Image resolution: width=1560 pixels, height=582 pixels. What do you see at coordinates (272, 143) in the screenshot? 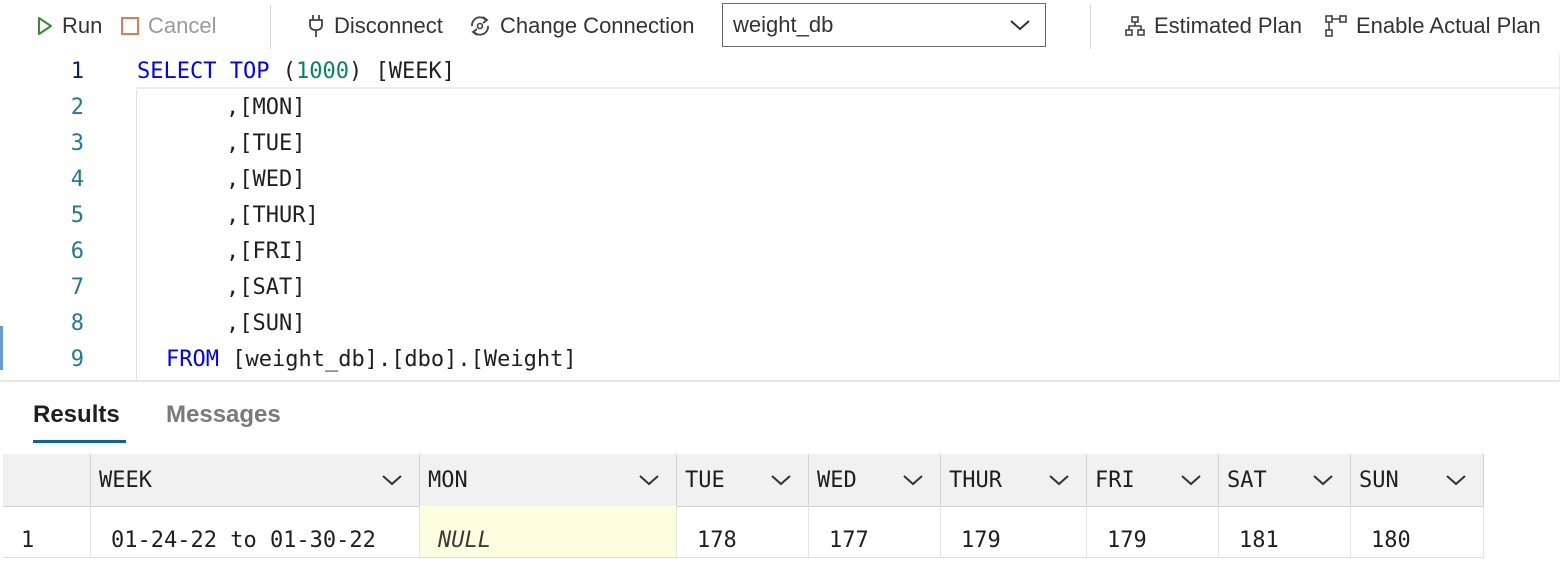
I see `sql-identifier: [TUE]` at bounding box center [272, 143].